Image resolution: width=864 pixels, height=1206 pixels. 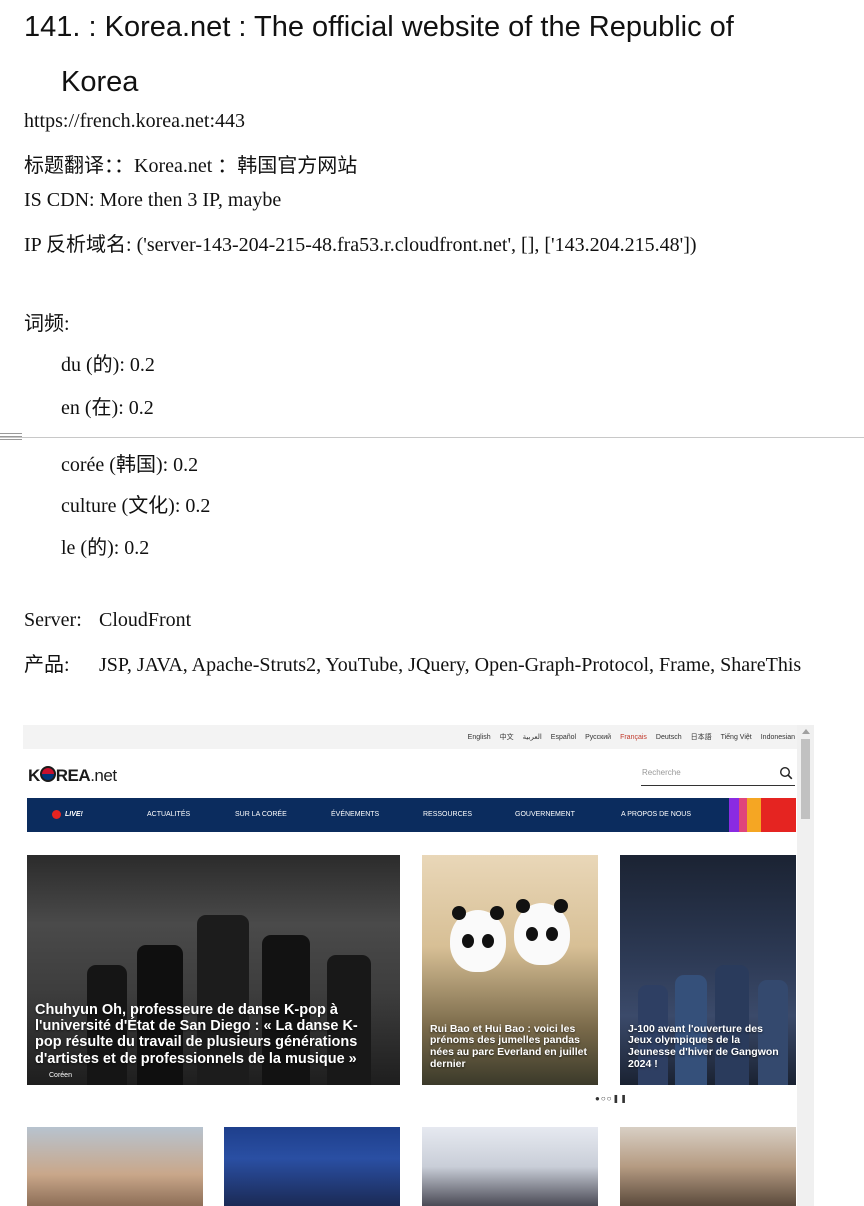 What do you see at coordinates (145, 620) in the screenshot?
I see `server-value: CloudFront` at bounding box center [145, 620].